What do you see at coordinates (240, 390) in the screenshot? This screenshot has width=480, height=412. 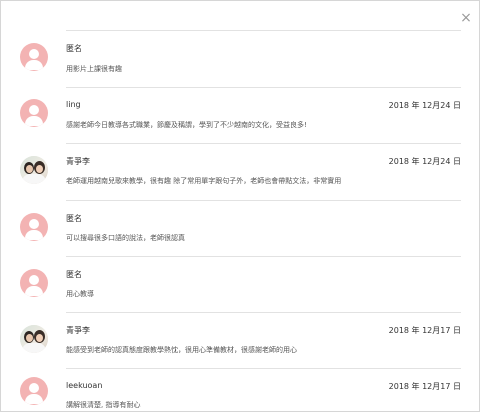 I see `review-item: leekuoan 2018 年 12月17 日 講解很清楚, 指導有耐心` at bounding box center [240, 390].